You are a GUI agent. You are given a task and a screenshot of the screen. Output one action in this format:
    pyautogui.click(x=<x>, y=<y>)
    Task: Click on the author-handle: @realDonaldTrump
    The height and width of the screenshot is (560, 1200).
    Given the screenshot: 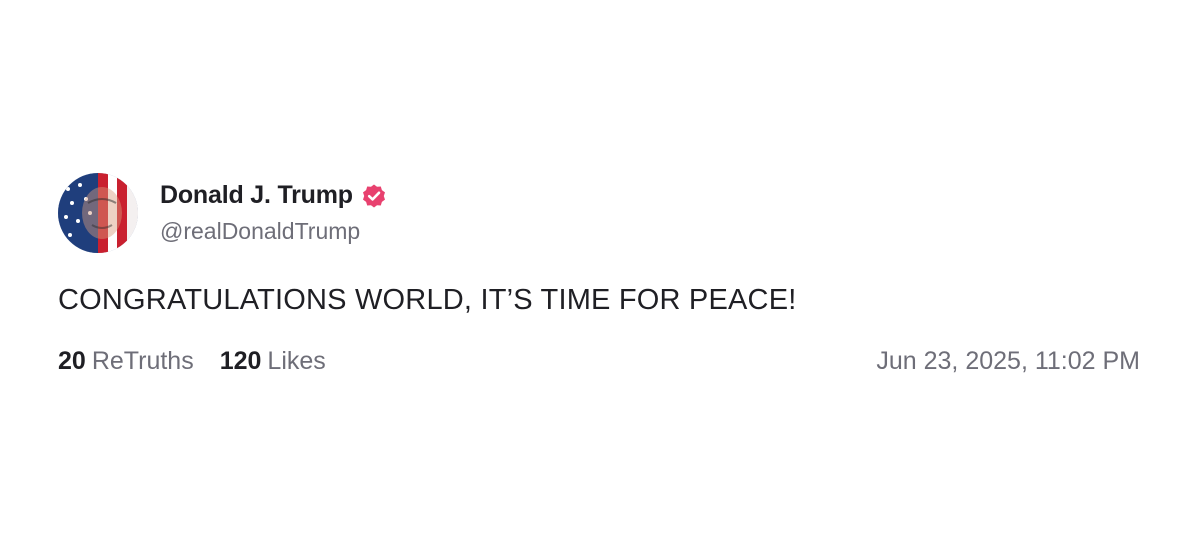 What is the action you would take?
    pyautogui.click(x=273, y=231)
    